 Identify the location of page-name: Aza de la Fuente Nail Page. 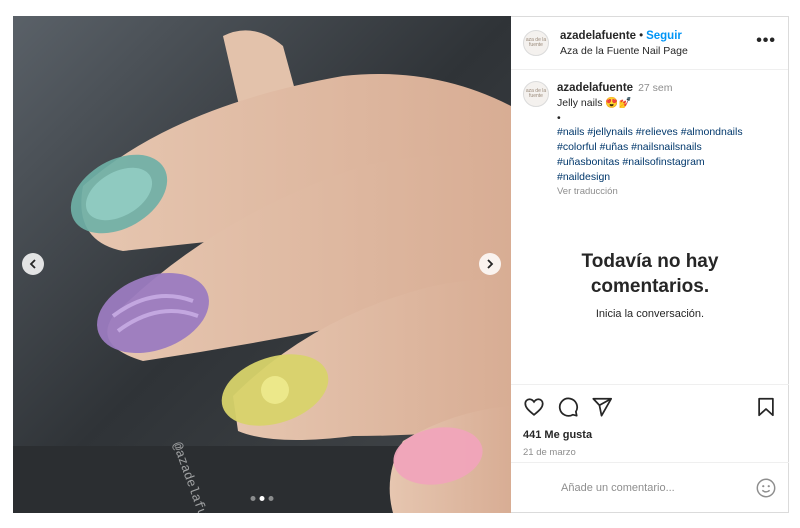
(624, 51).